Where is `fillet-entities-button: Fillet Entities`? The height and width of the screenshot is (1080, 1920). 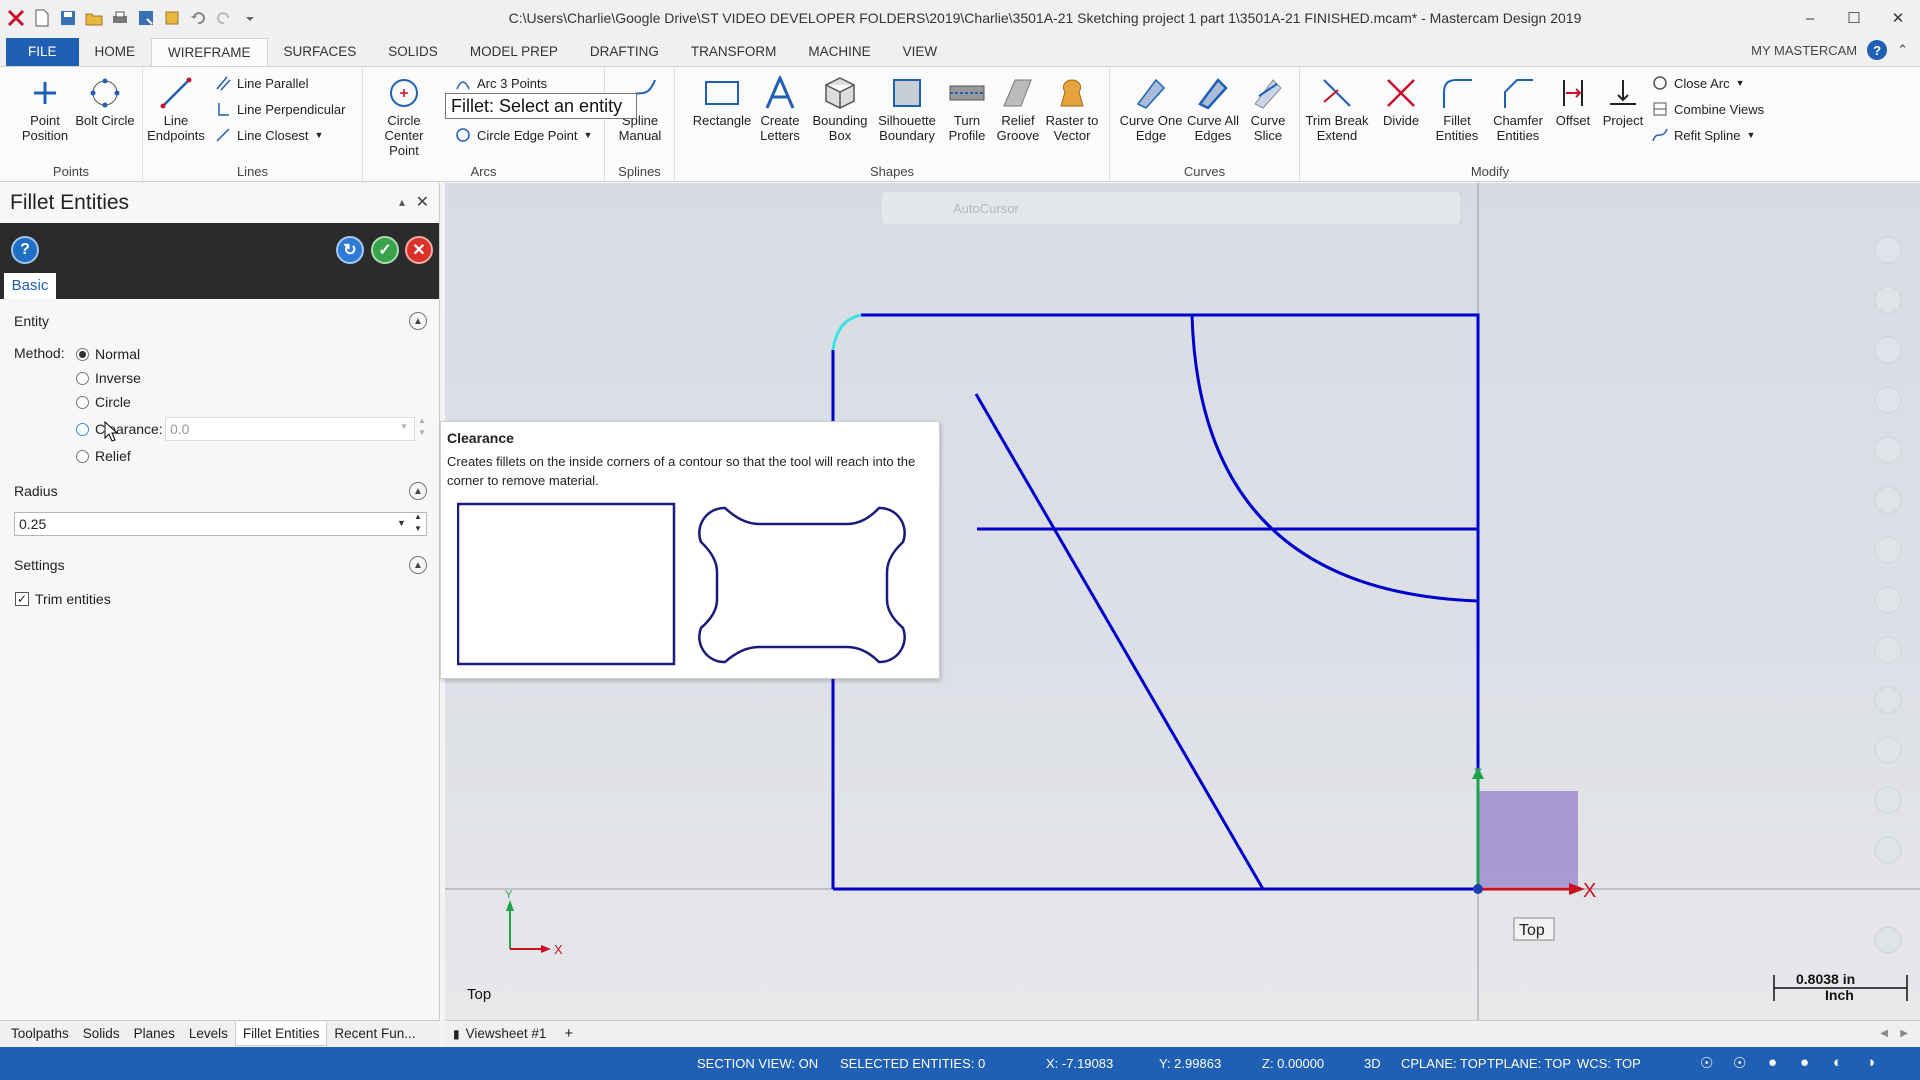 fillet-entities-button: Fillet Entities is located at coordinates (1457, 108).